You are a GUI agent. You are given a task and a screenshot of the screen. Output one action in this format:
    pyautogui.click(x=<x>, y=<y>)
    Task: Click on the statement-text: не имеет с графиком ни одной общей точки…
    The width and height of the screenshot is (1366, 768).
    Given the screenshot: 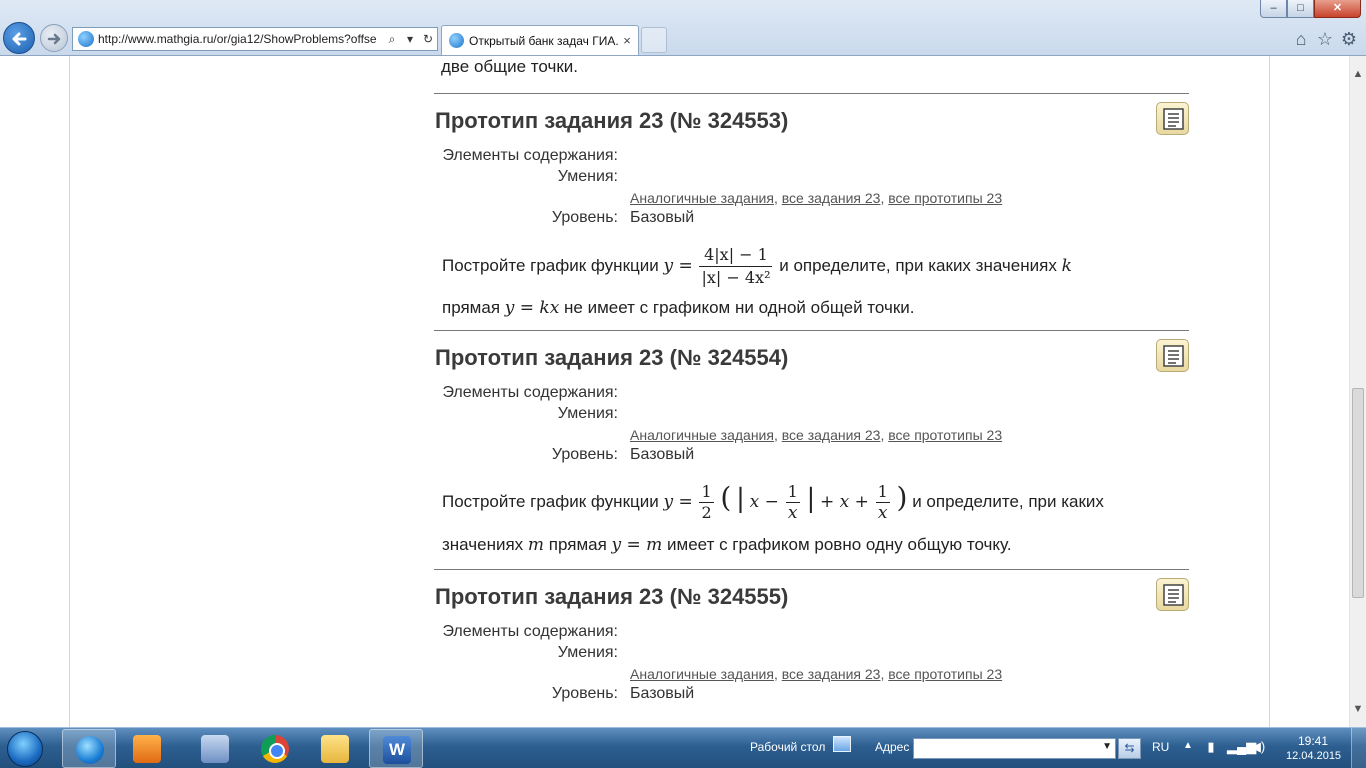 What is the action you would take?
    pyautogui.click(x=739, y=307)
    